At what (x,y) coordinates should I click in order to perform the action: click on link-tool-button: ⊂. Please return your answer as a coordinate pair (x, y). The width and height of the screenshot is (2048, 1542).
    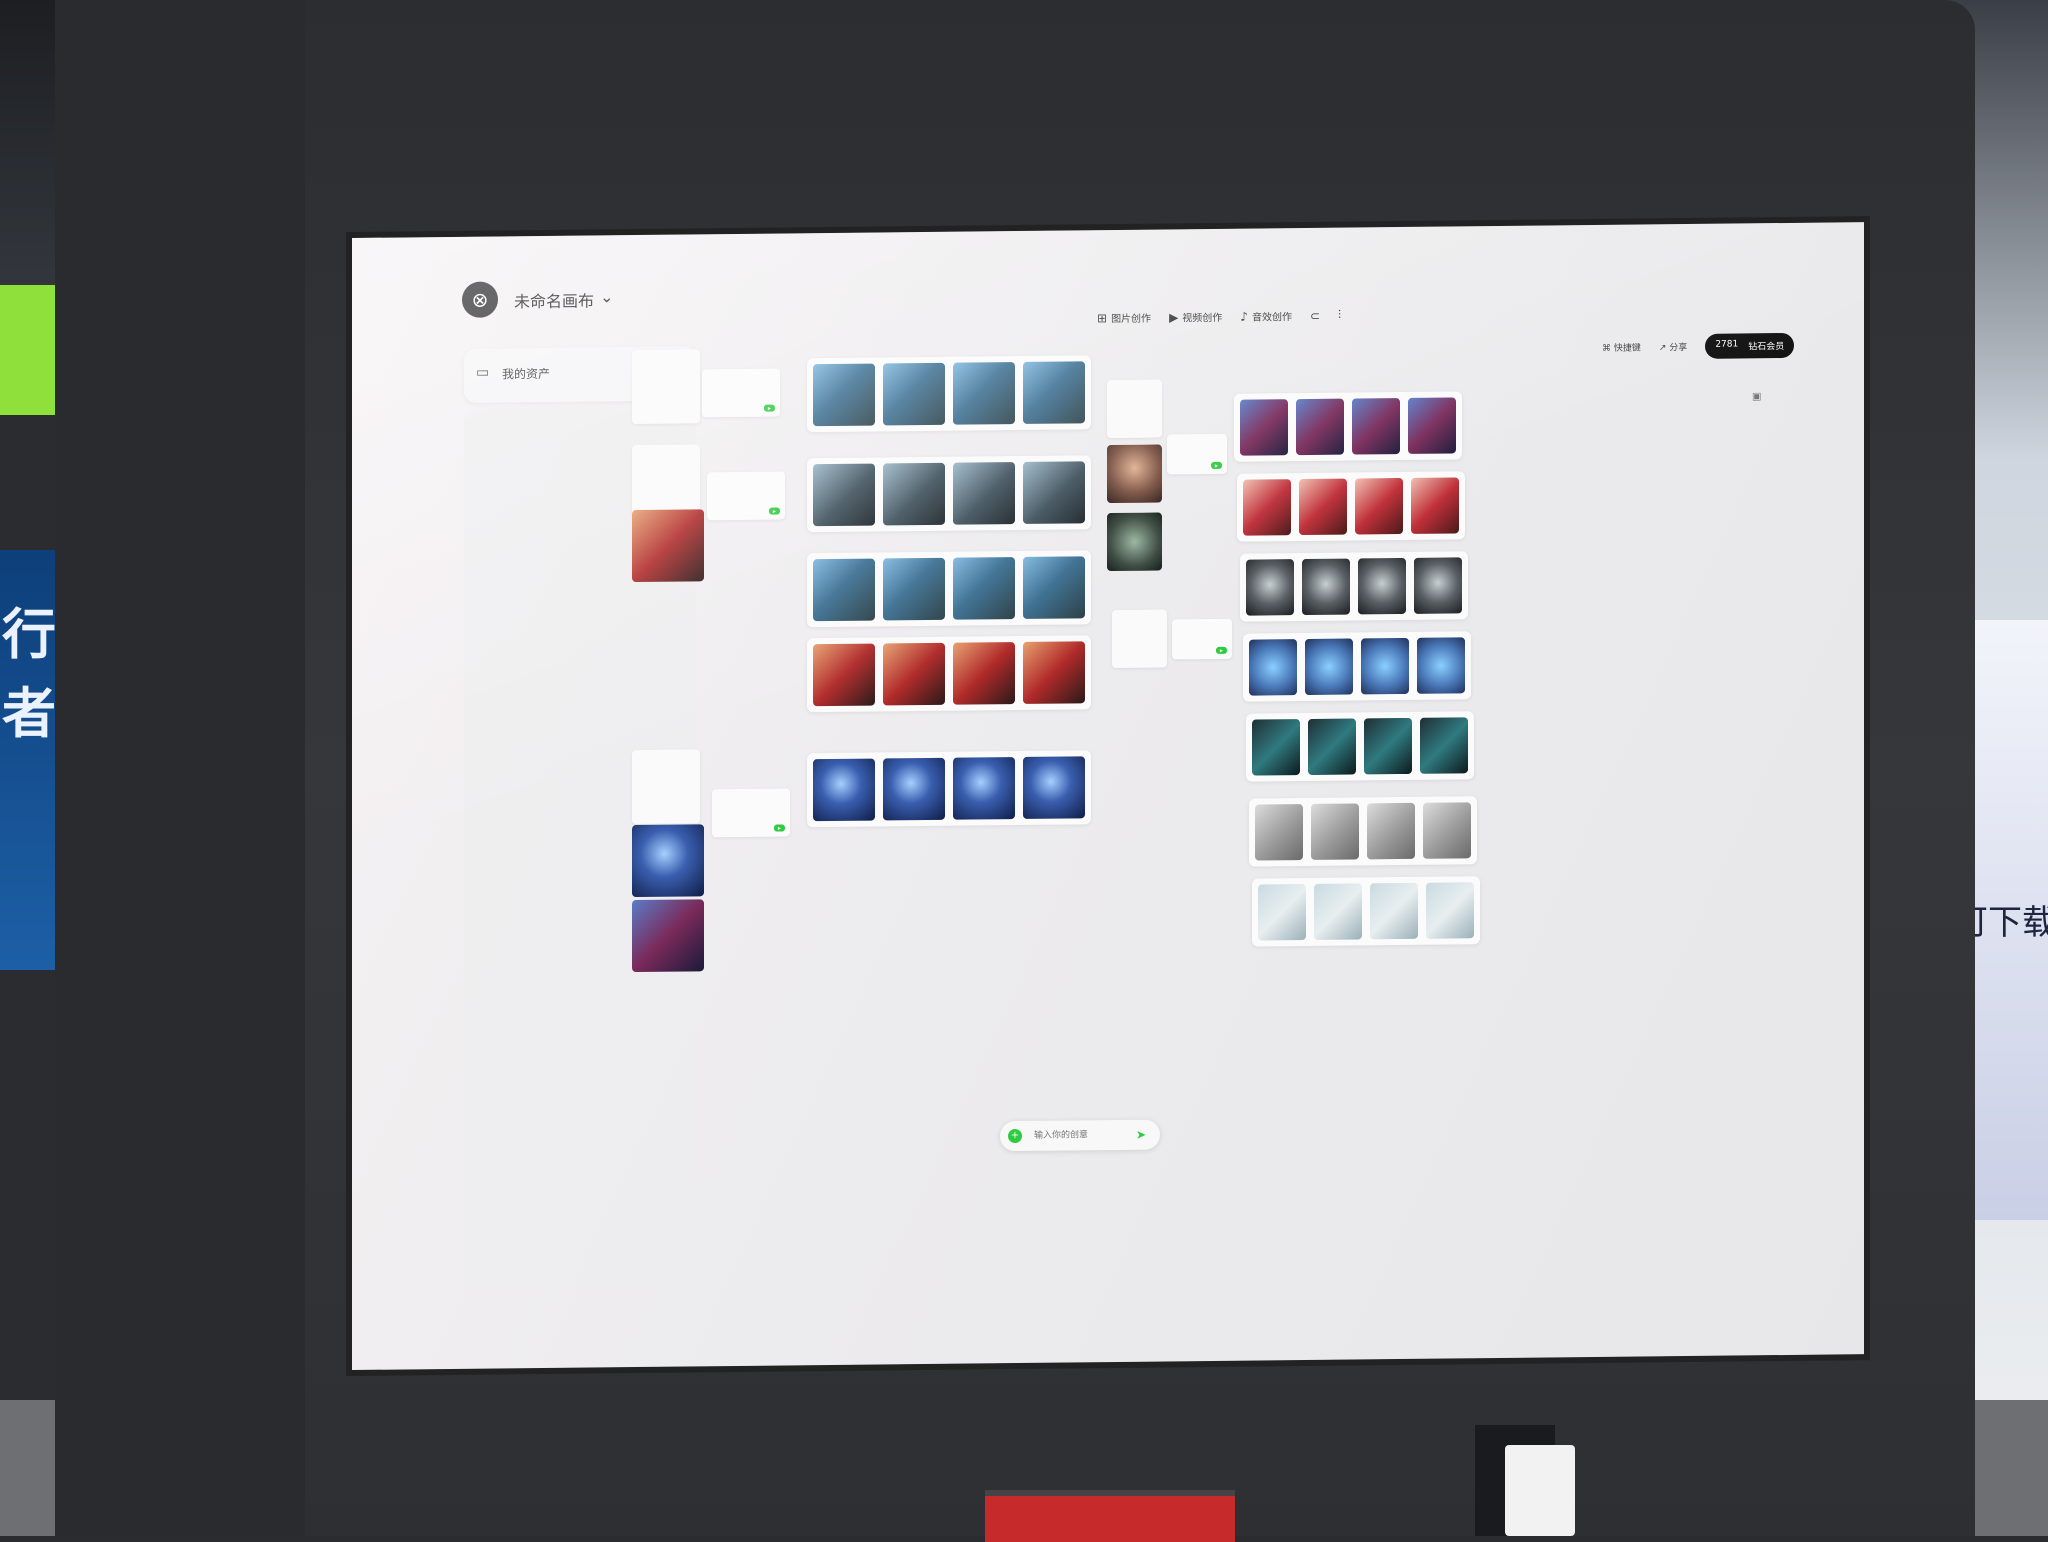
    Looking at the image, I should click on (1315, 315).